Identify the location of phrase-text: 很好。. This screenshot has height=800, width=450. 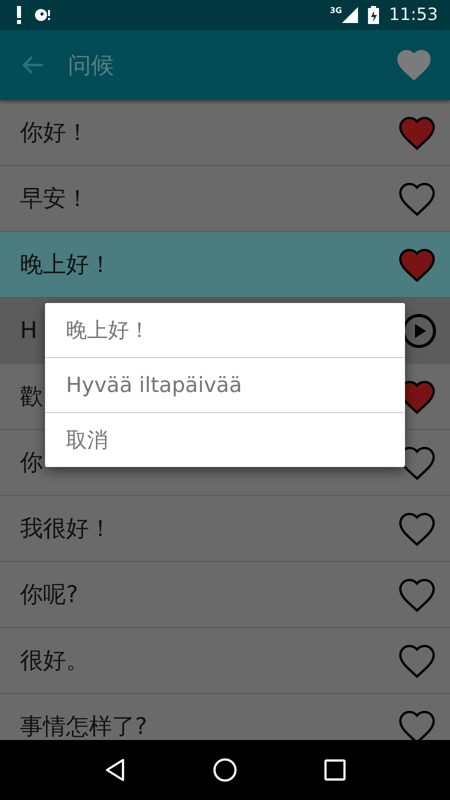
(54, 661).